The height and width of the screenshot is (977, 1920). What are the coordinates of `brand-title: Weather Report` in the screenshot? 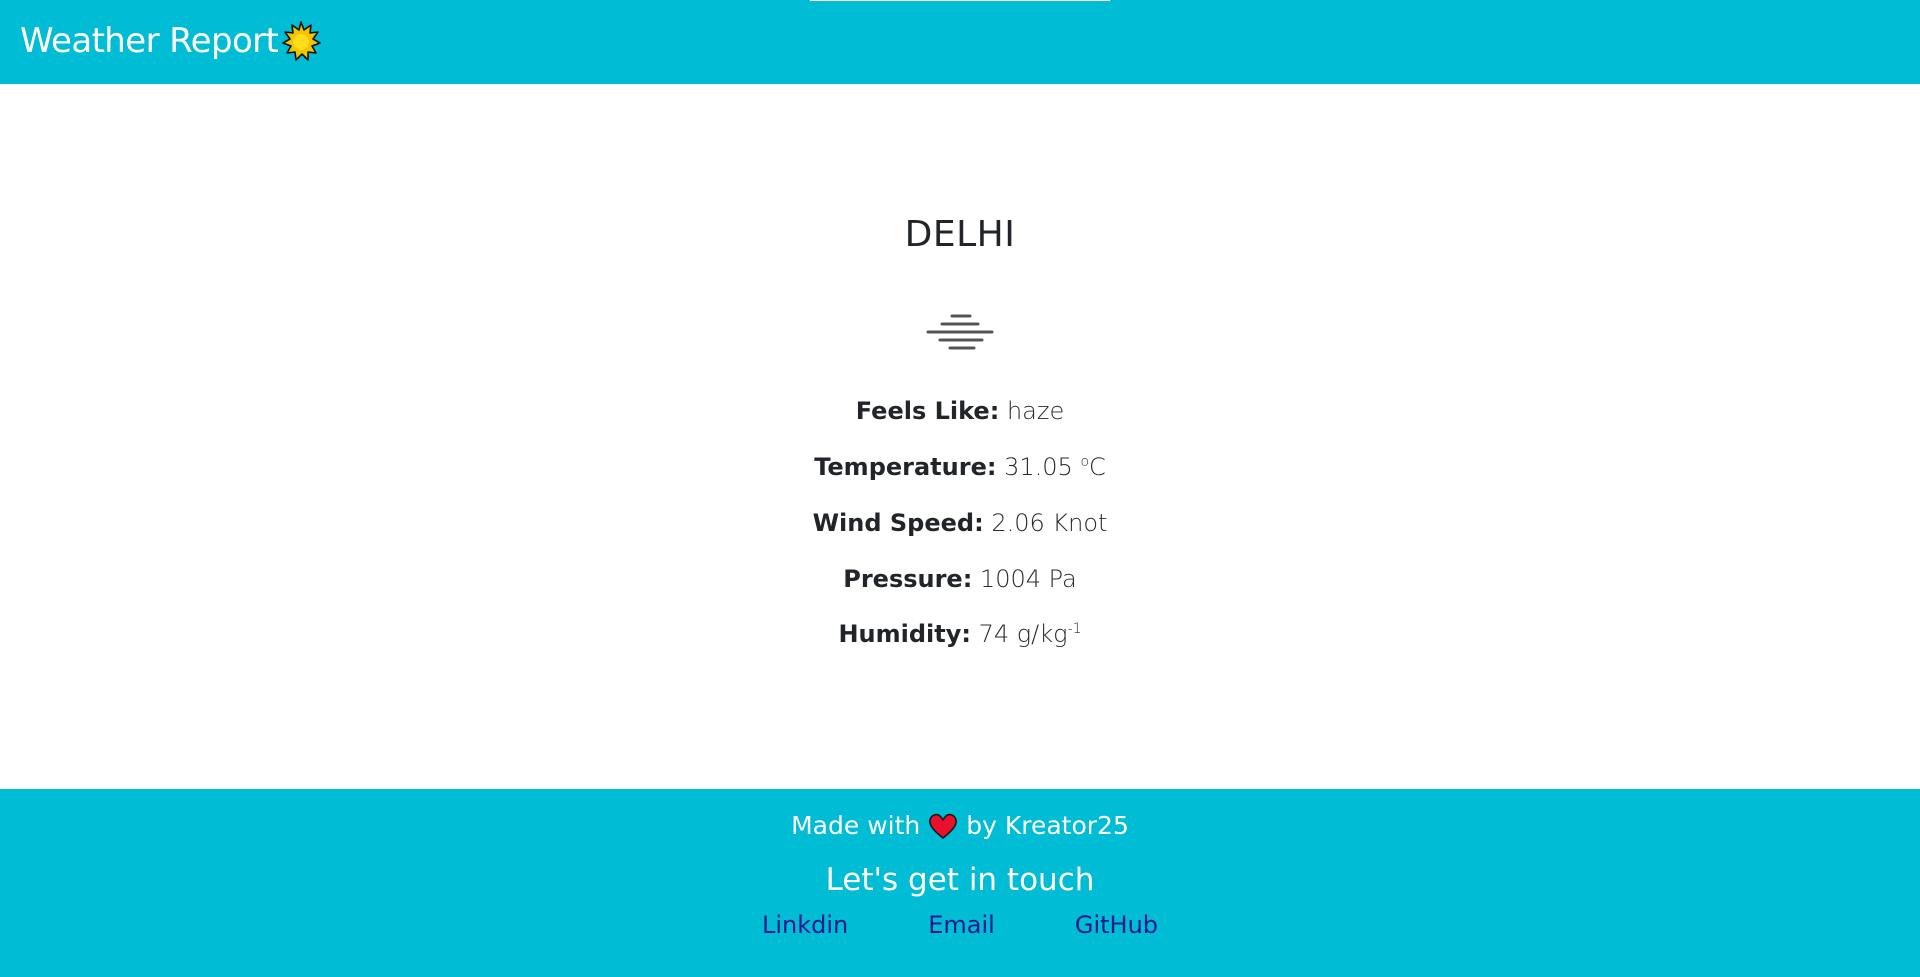 It's located at (149, 41).